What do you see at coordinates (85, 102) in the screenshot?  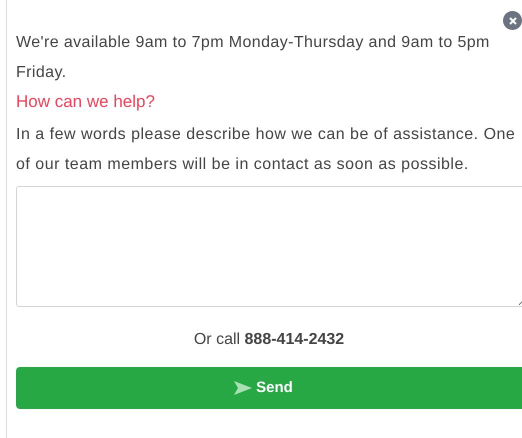 I see `help-heading: How can we help?` at bounding box center [85, 102].